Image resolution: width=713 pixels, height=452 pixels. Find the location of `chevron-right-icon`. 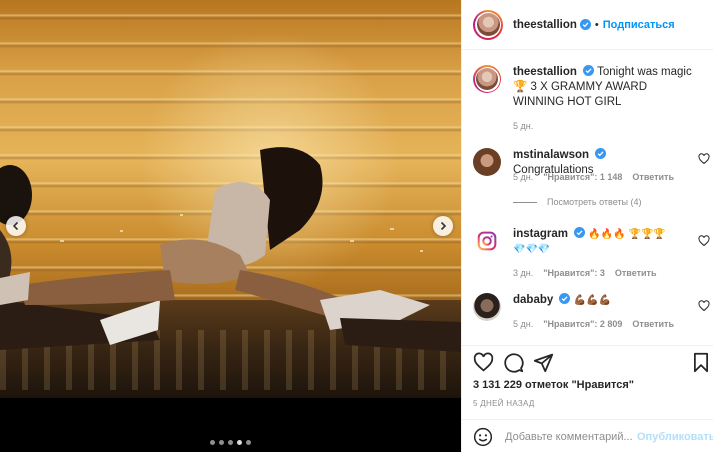

chevron-right-icon is located at coordinates (443, 226).